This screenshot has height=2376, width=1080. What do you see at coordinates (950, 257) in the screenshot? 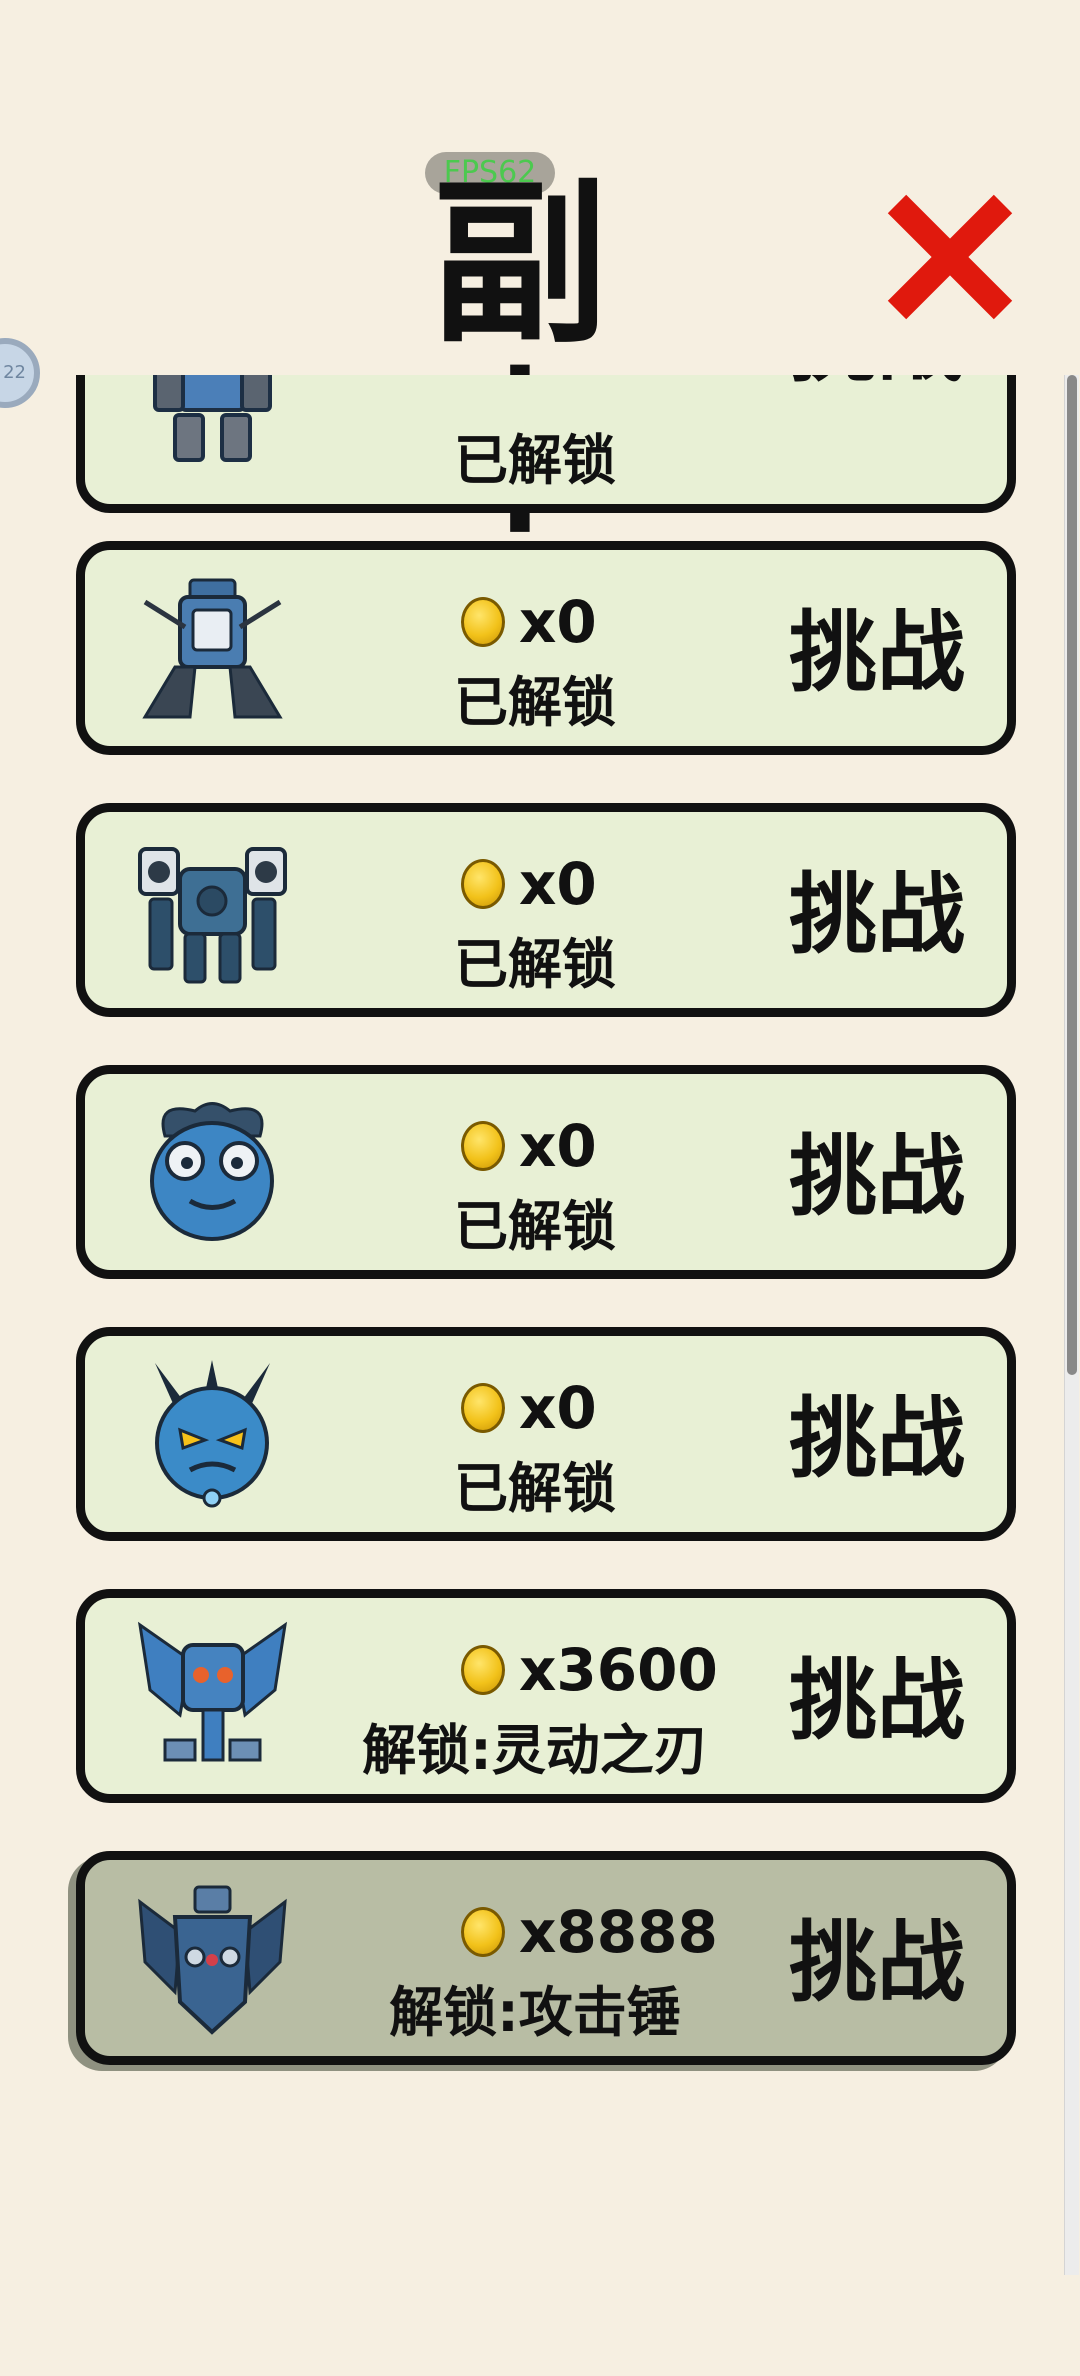
I see `close-icon` at bounding box center [950, 257].